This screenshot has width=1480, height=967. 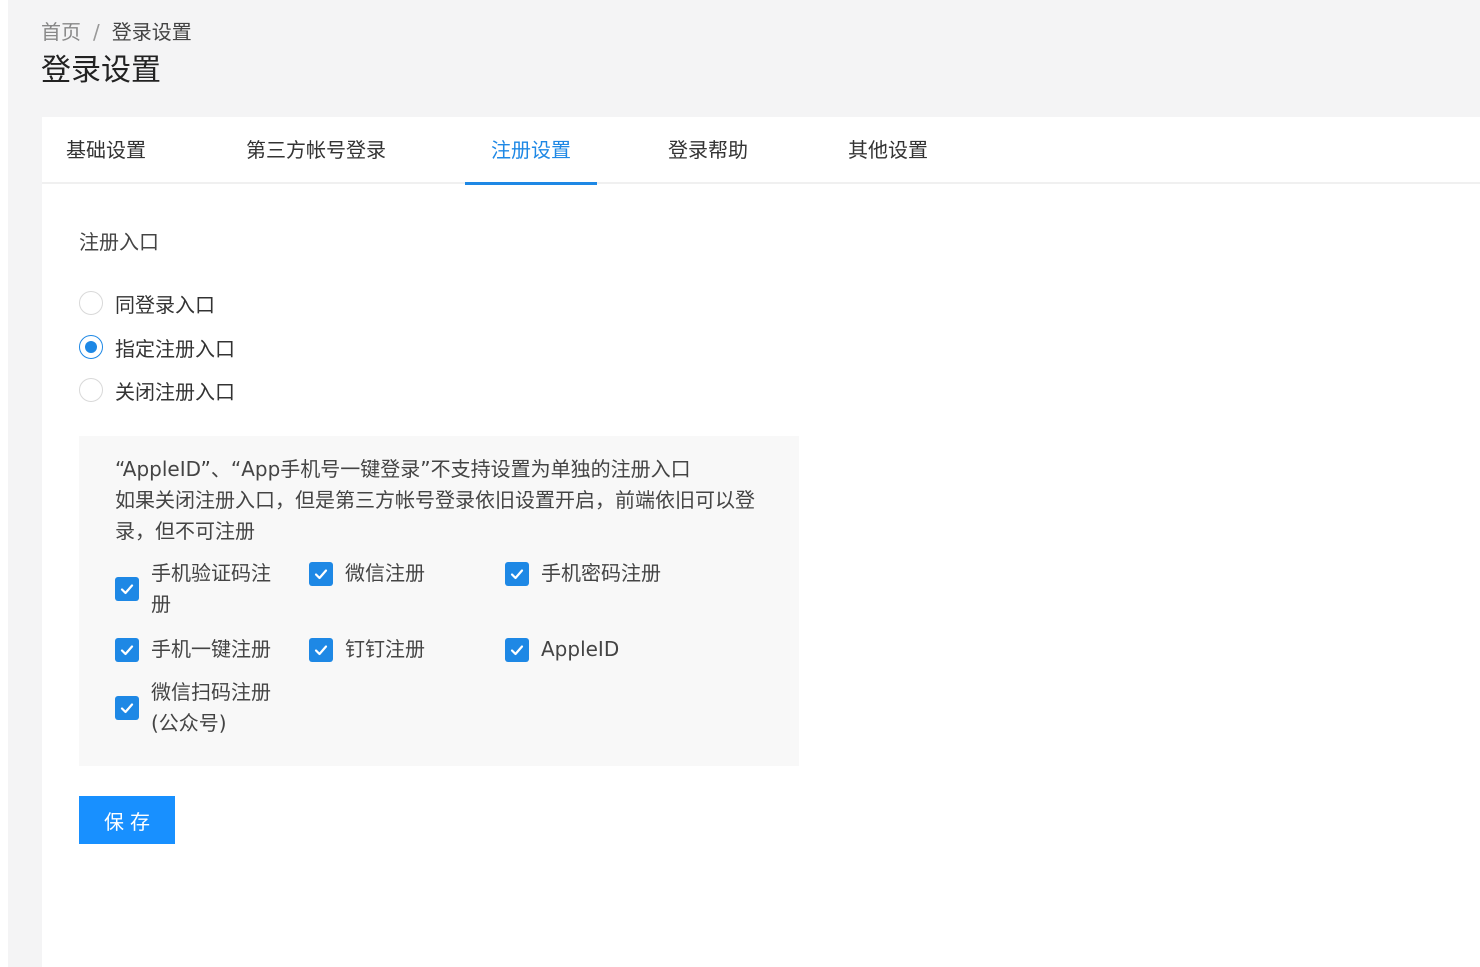 I want to click on checkbox-wechat-qr-register: 微信扫码注册(公众号), so click(x=205, y=708).